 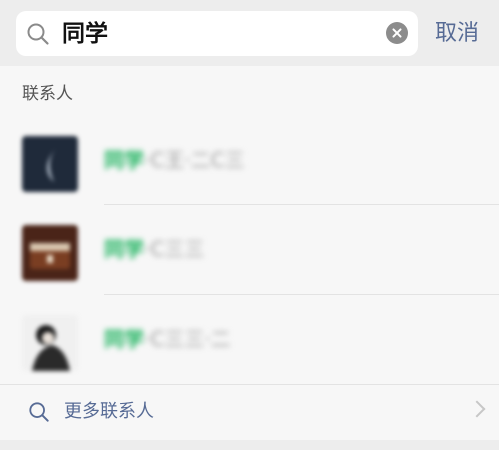 I want to click on cancel-button: 取消, so click(x=457, y=34).